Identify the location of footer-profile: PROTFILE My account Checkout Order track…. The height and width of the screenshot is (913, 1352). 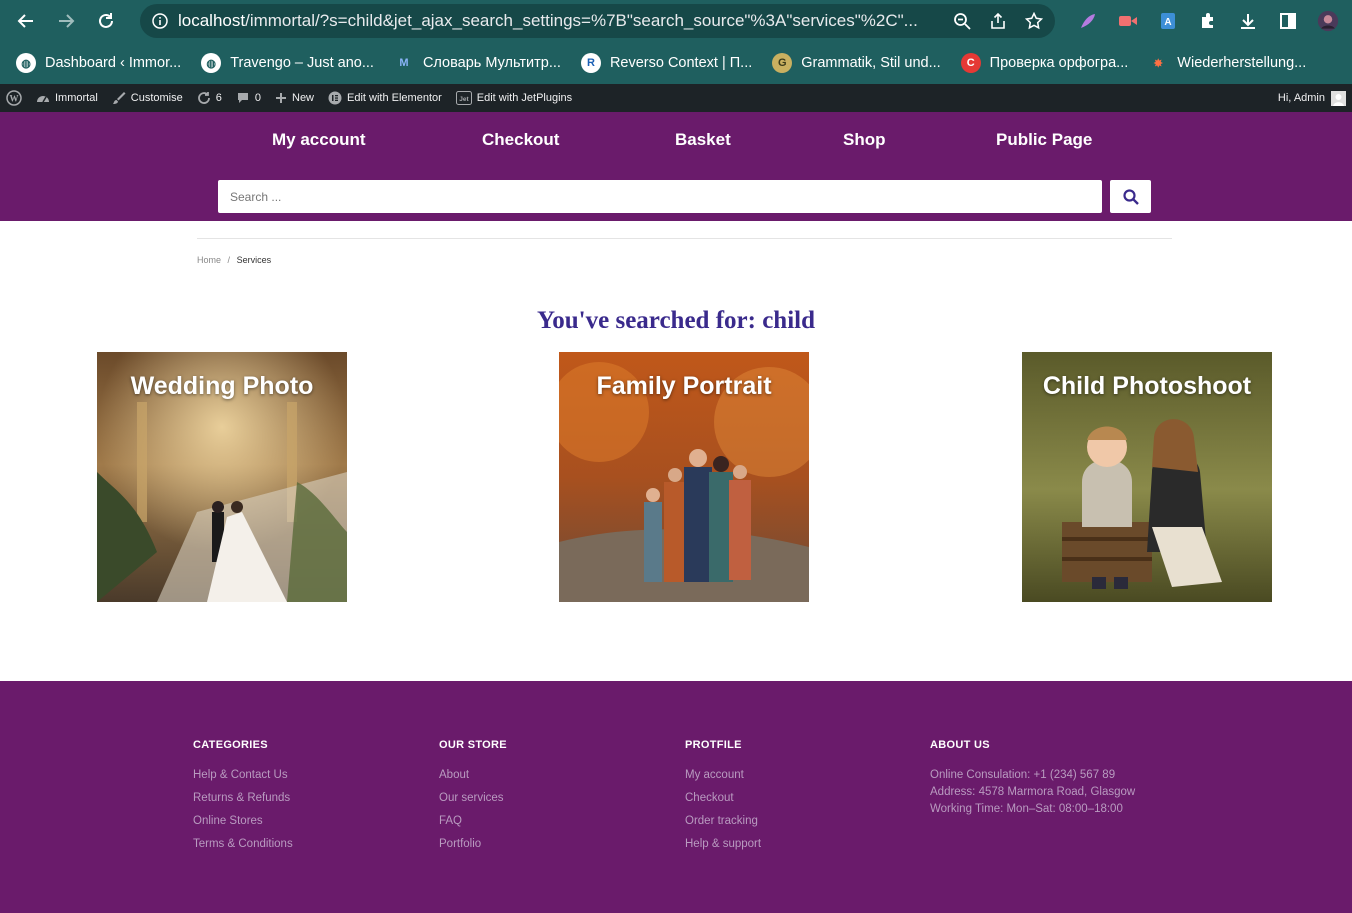
(723, 800).